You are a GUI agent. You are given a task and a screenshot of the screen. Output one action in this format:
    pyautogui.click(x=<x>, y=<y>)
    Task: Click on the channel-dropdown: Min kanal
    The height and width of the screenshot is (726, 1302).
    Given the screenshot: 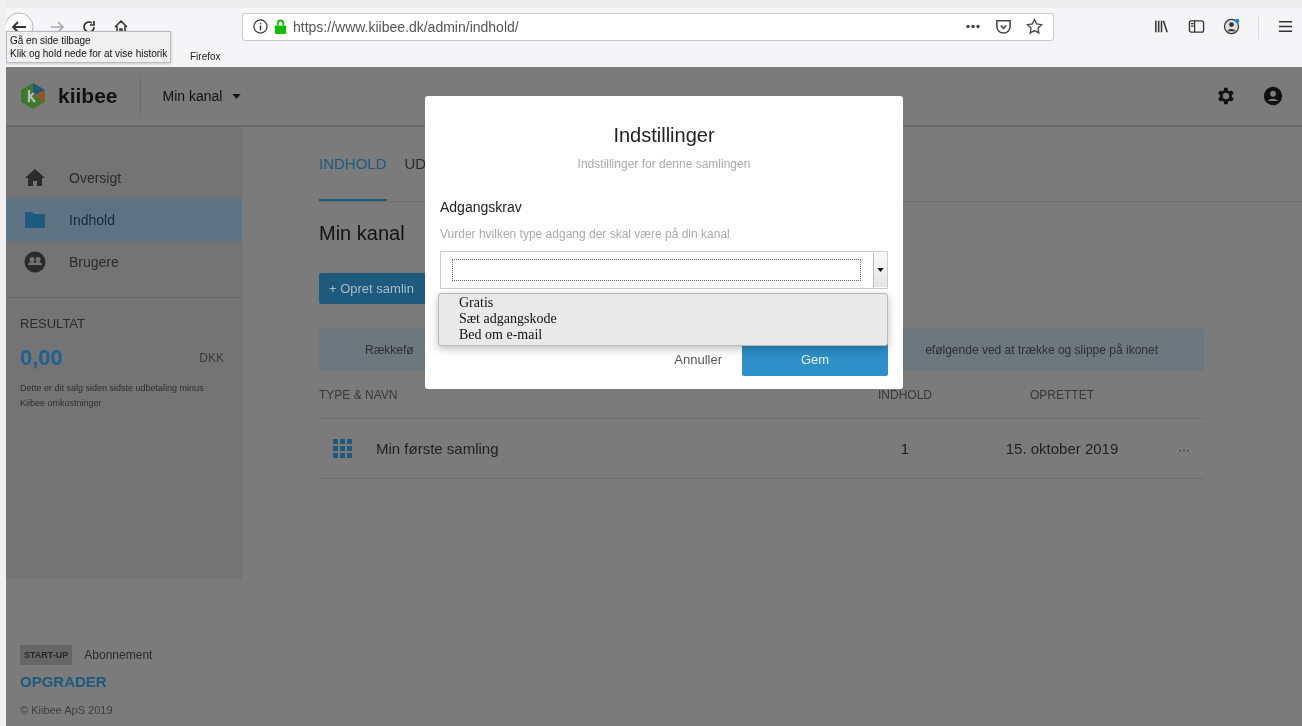 What is the action you would take?
    pyautogui.click(x=192, y=96)
    